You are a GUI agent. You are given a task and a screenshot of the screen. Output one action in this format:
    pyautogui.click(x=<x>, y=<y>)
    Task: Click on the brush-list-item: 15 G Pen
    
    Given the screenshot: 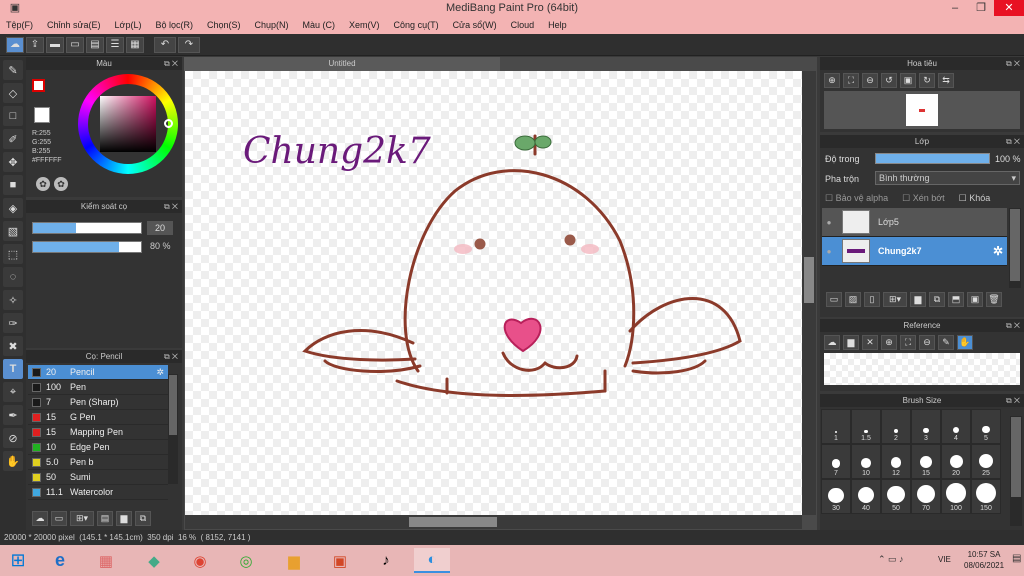 What is the action you would take?
    pyautogui.click(x=98, y=417)
    